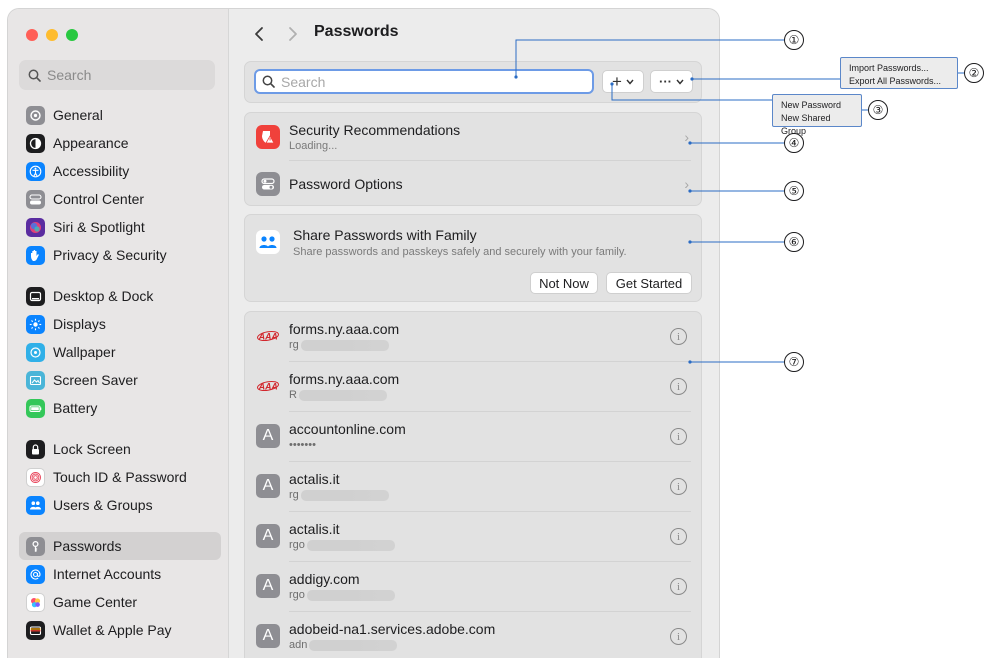 This screenshot has height=658, width=985. What do you see at coordinates (665, 81) in the screenshot?
I see `ellipsis-icon: ···` at bounding box center [665, 81].